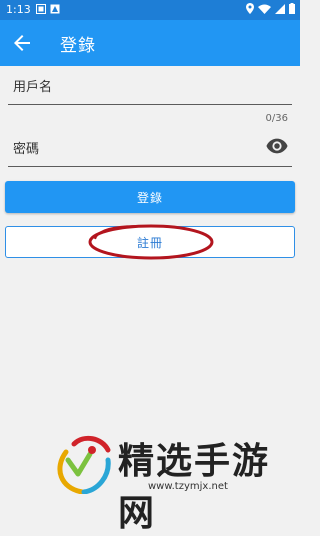 The width and height of the screenshot is (320, 536). Describe the element at coordinates (292, 8) in the screenshot. I see `battery-icon` at that location.